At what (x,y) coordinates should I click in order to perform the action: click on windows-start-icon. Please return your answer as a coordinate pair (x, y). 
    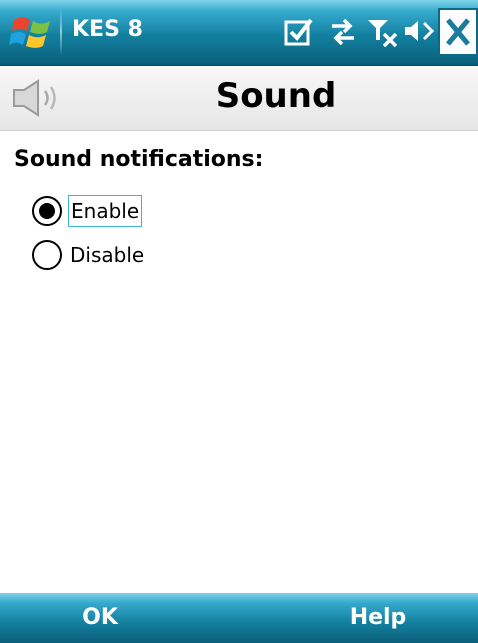
    Looking at the image, I should click on (32, 32).